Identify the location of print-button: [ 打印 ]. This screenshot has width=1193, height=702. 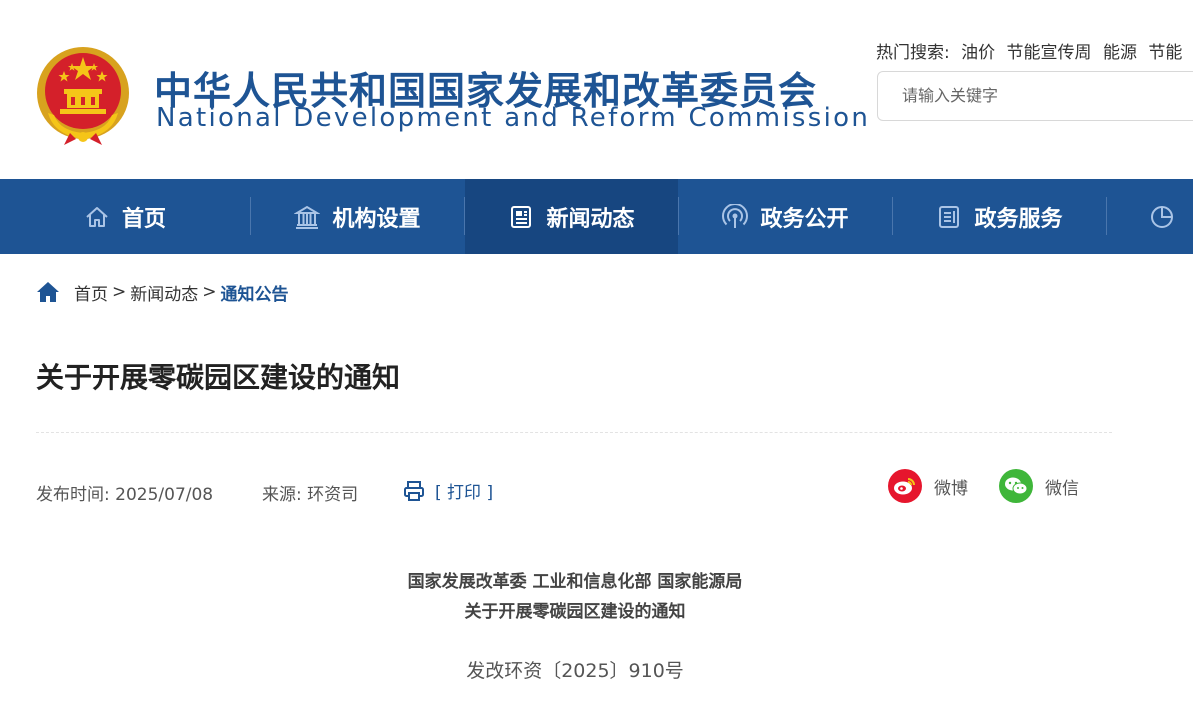
(448, 490).